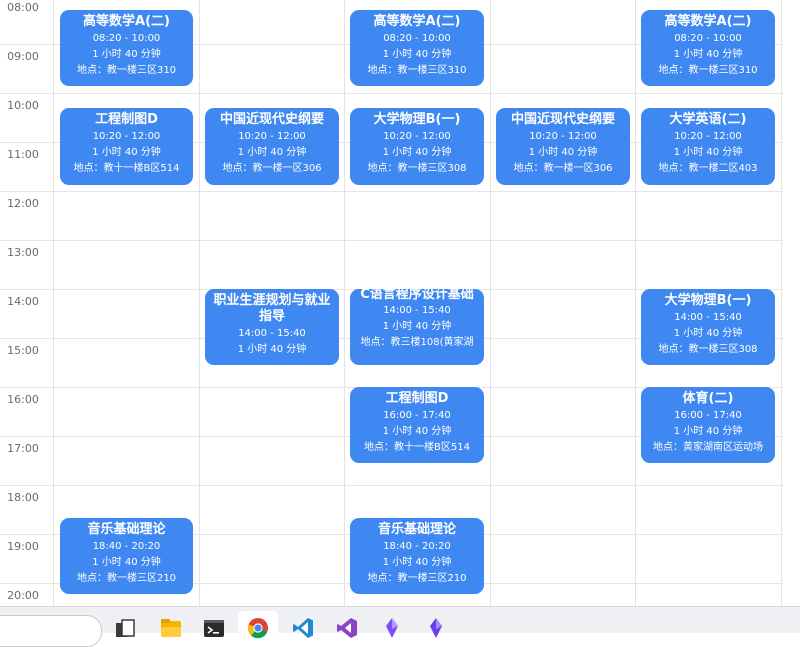  What do you see at coordinates (23, 105) in the screenshot?
I see `time-label: 10:00` at bounding box center [23, 105].